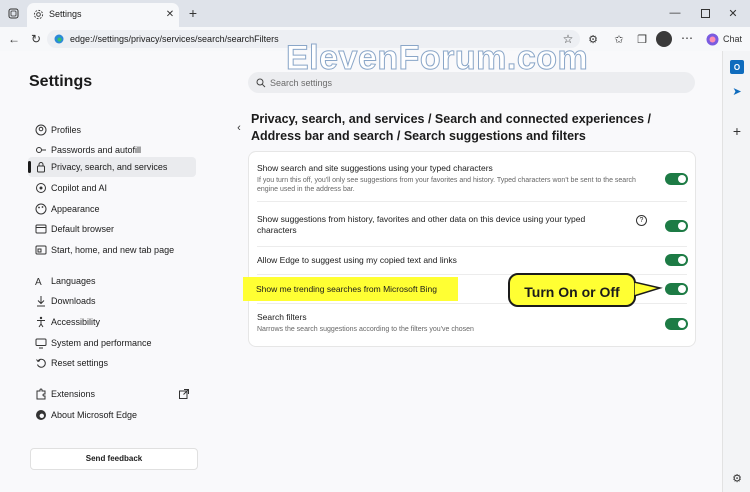 This screenshot has height=492, width=750. Describe the element at coordinates (642, 39) in the screenshot. I see `collections-icon: ❐` at that location.